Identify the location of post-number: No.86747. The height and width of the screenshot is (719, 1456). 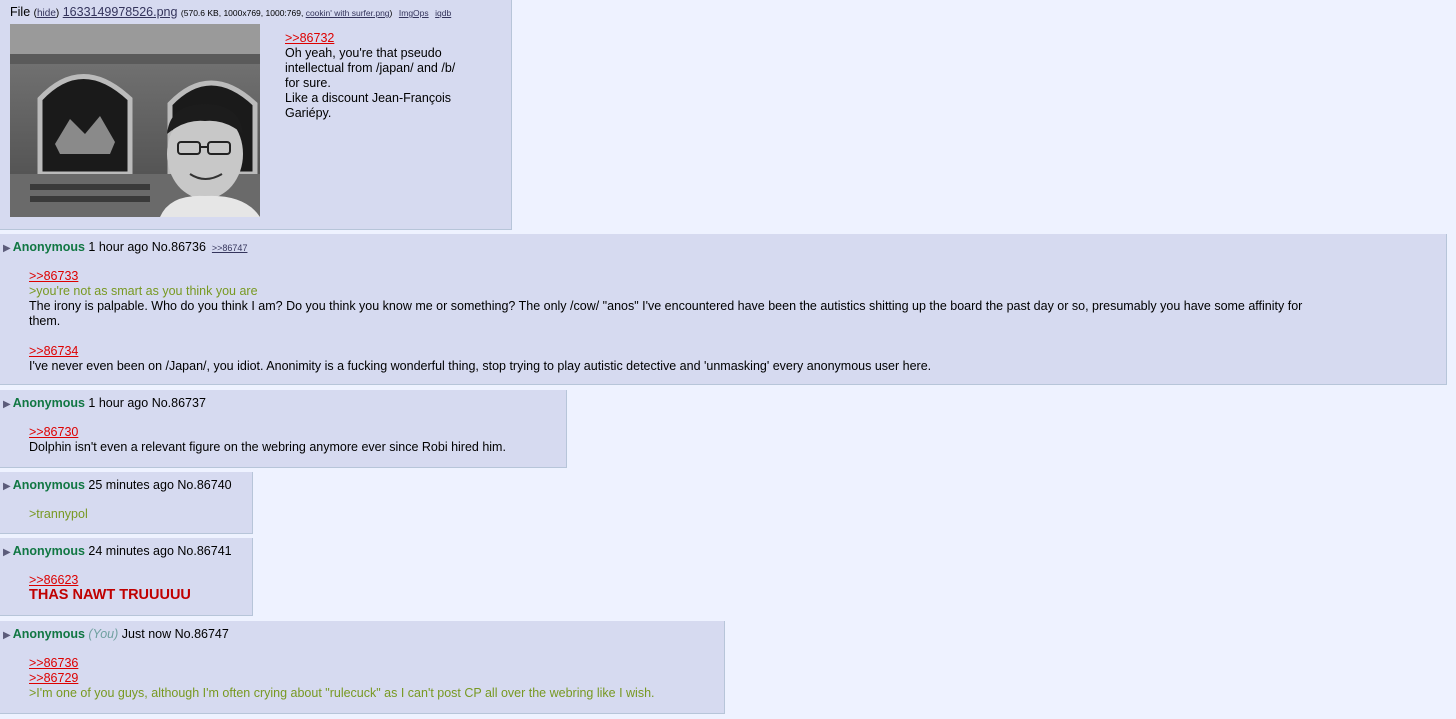
(202, 634).